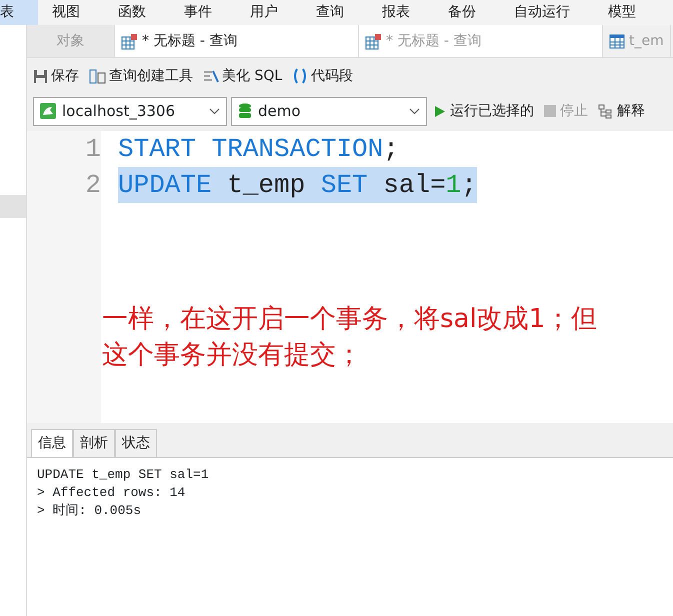 This screenshot has width=673, height=616. What do you see at coordinates (211, 76) in the screenshot?
I see `brush-icon` at bounding box center [211, 76].